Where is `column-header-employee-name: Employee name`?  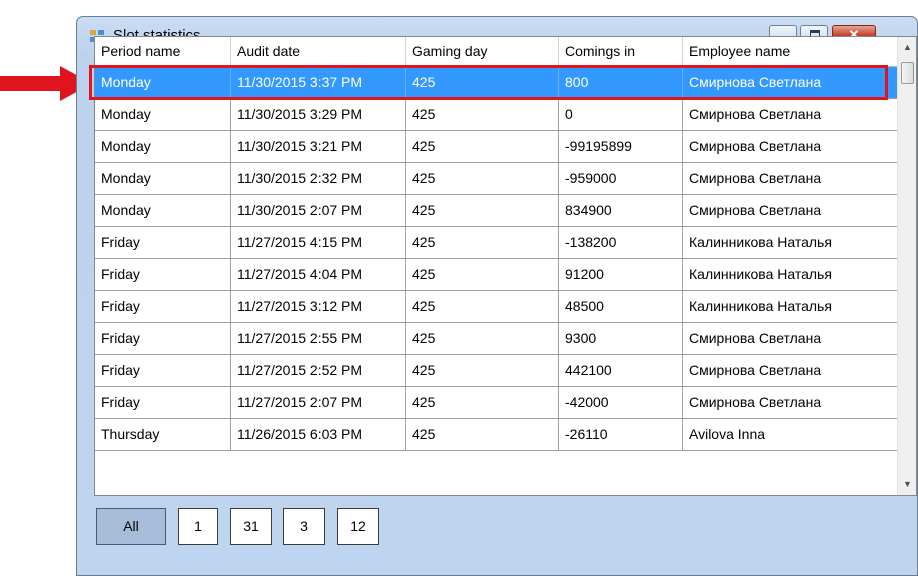 column-header-employee-name: Employee name is located at coordinates (790, 51).